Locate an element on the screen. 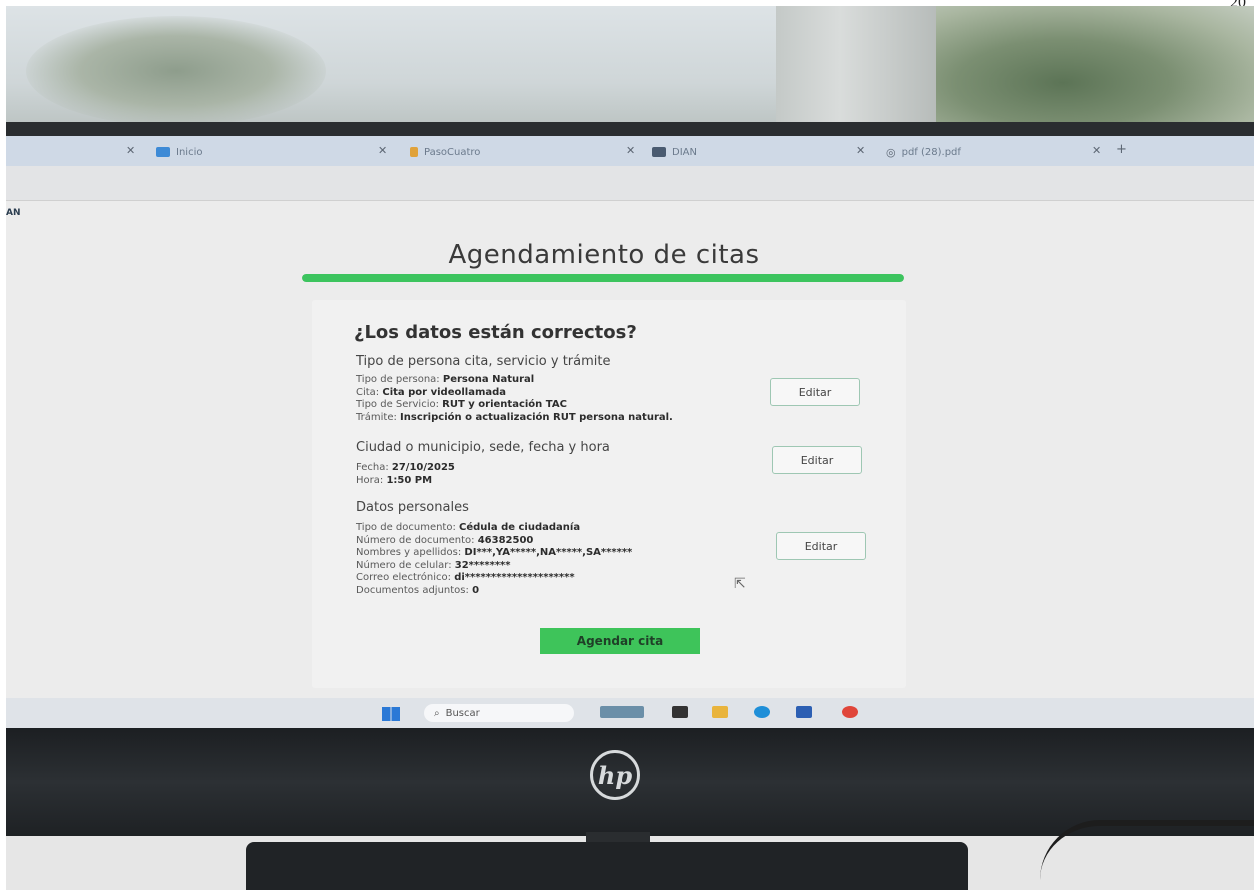  section-title-service: Tipo de persona cita, servicio y trámite is located at coordinates (483, 361).